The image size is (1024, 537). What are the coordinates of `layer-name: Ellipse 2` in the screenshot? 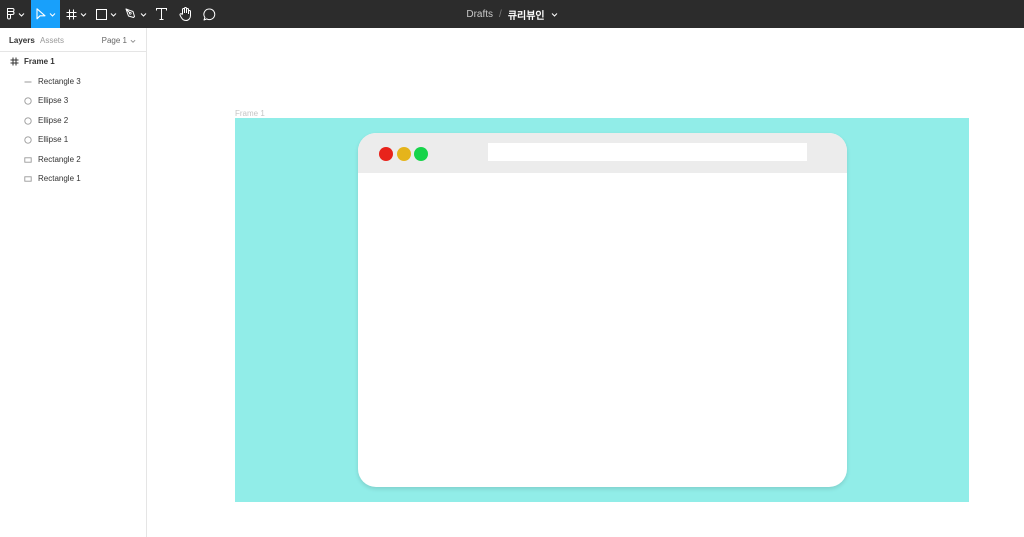 It's located at (53, 120).